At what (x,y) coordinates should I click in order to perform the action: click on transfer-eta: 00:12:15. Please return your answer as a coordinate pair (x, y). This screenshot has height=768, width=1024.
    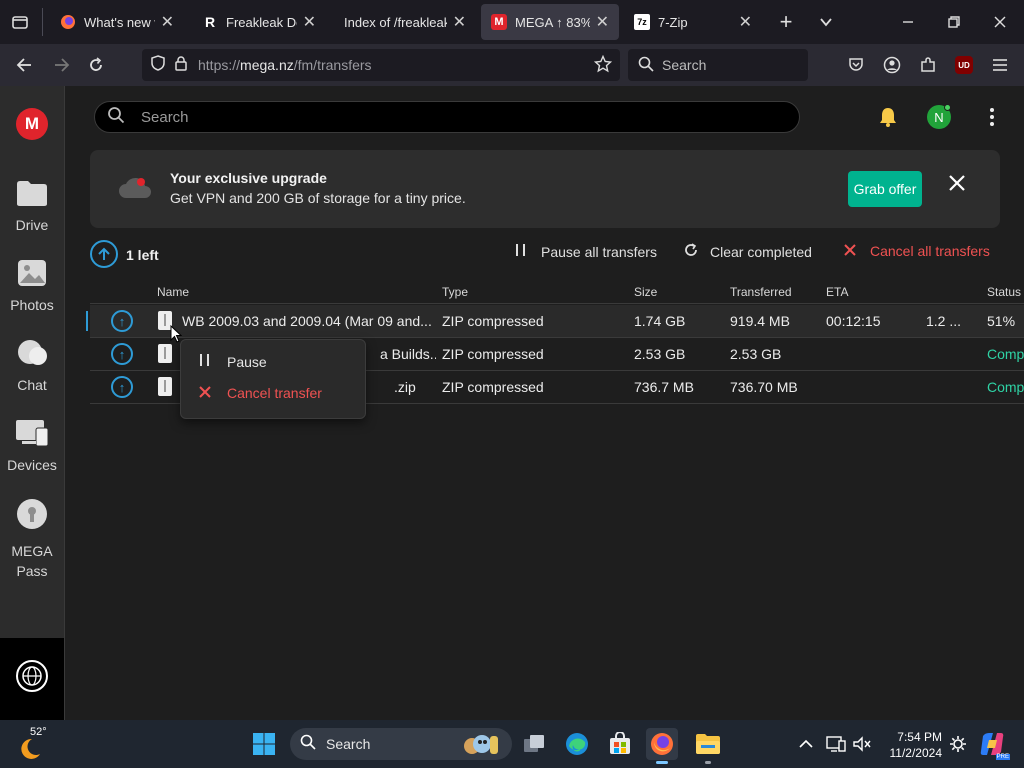
    Looking at the image, I should click on (853, 321).